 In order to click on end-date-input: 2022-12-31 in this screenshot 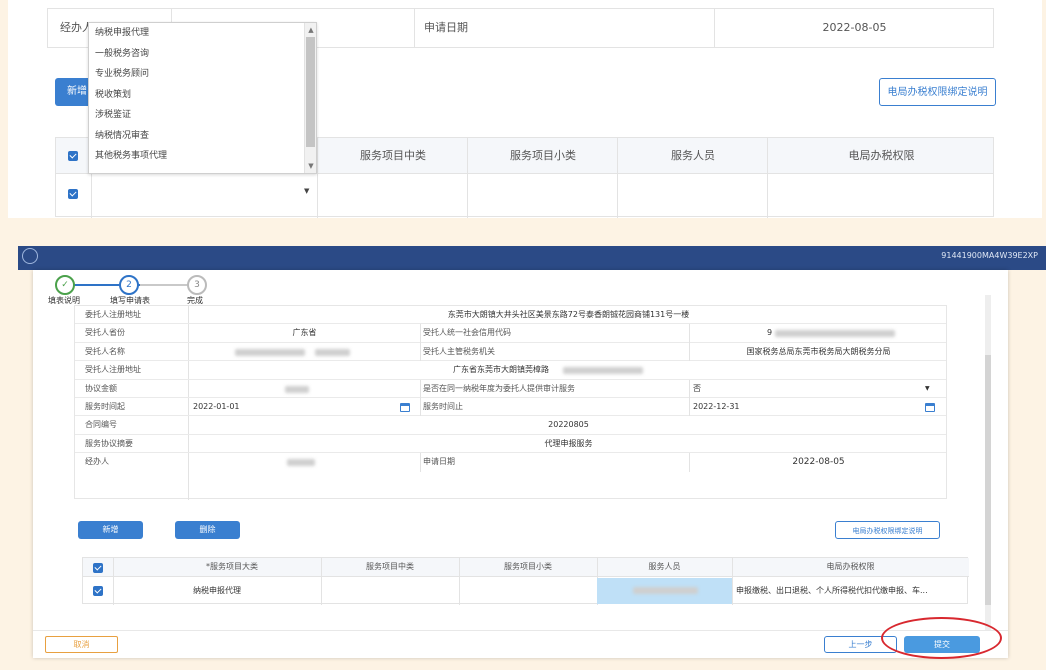, I will do `click(716, 407)`.